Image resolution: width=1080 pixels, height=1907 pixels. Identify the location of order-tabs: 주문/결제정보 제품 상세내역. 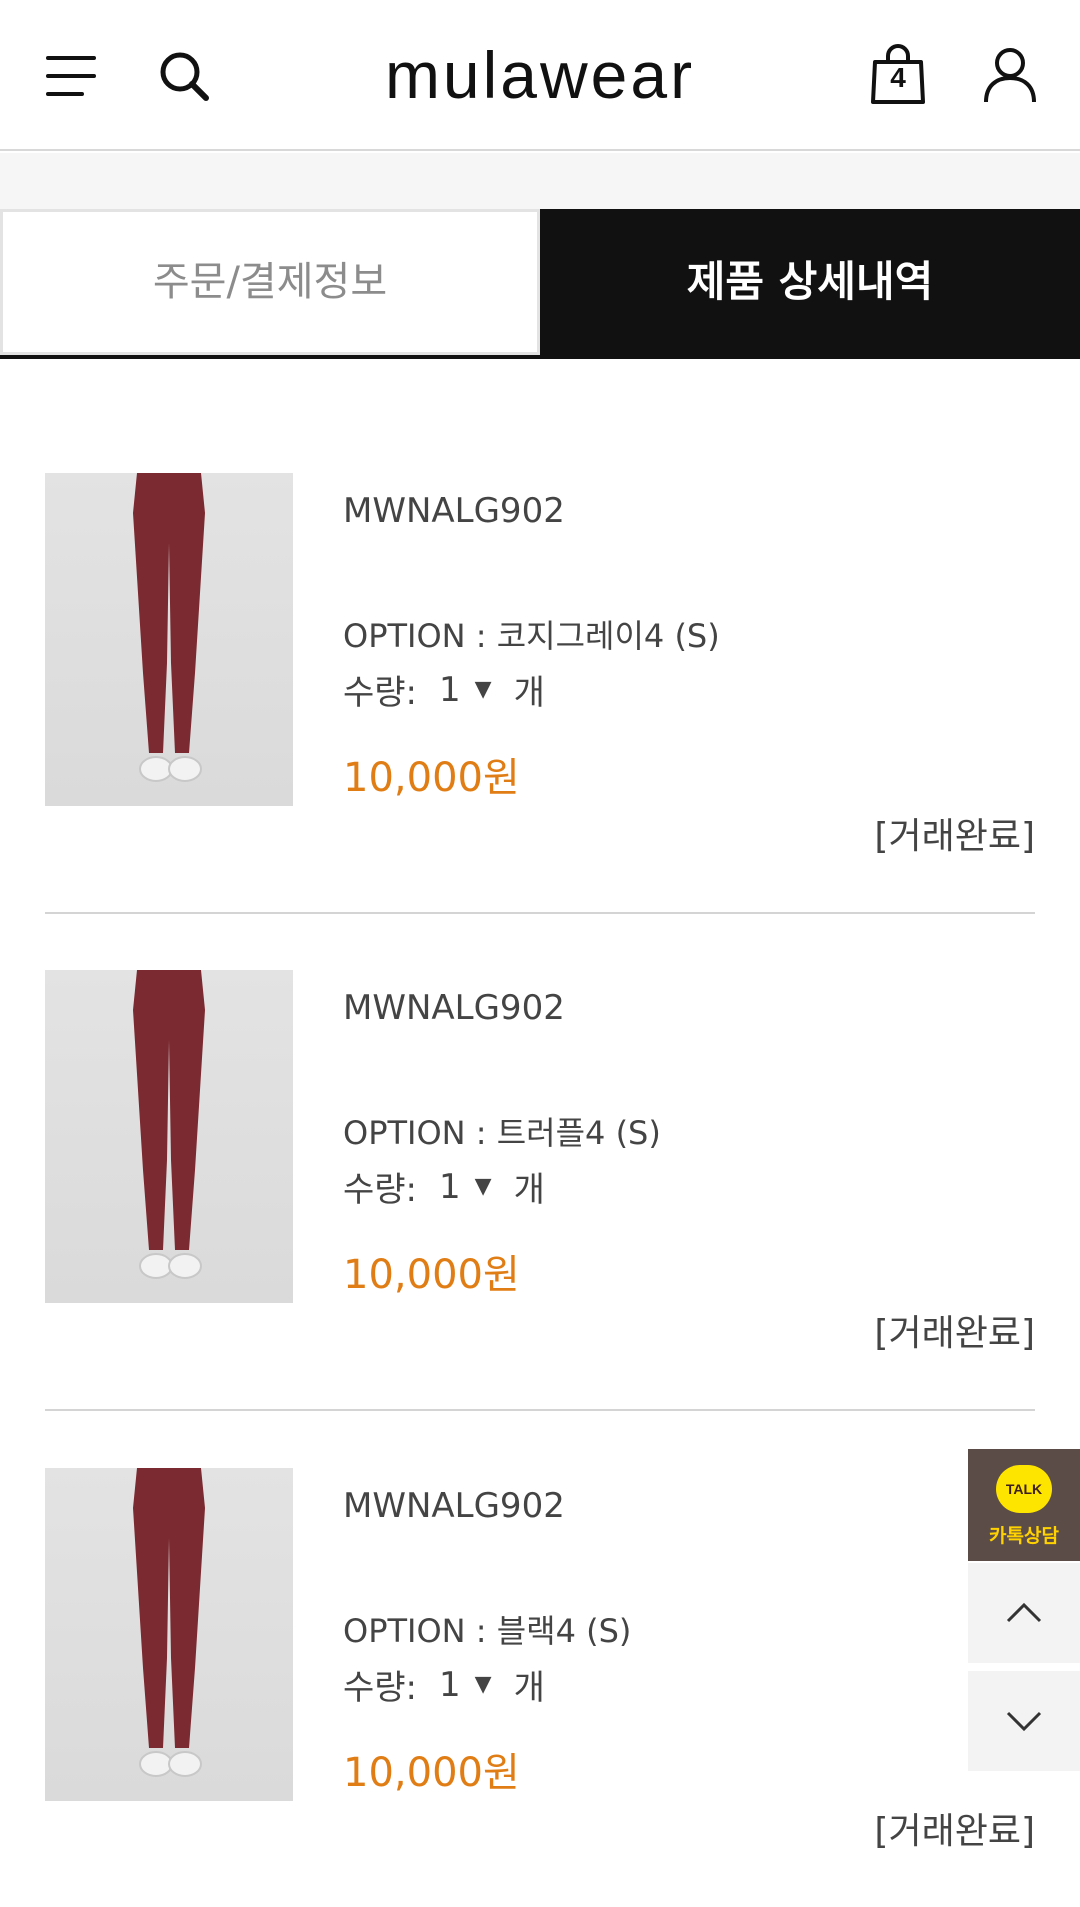
(540, 284).